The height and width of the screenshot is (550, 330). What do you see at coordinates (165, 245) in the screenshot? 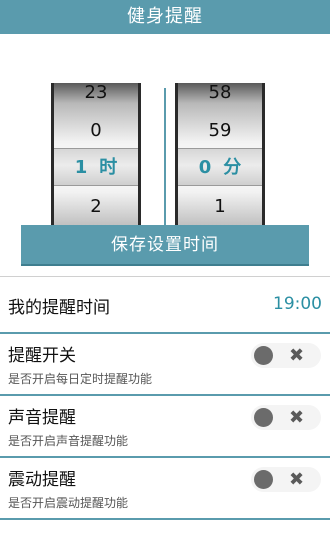
I see `save-time-button: 保存设置时间` at bounding box center [165, 245].